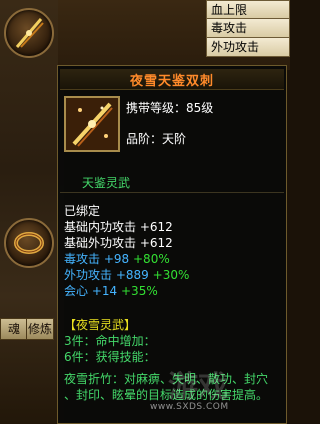  Describe the element at coordinates (100, 243) in the screenshot. I see `stat-label: 基础外功攻击` at that location.